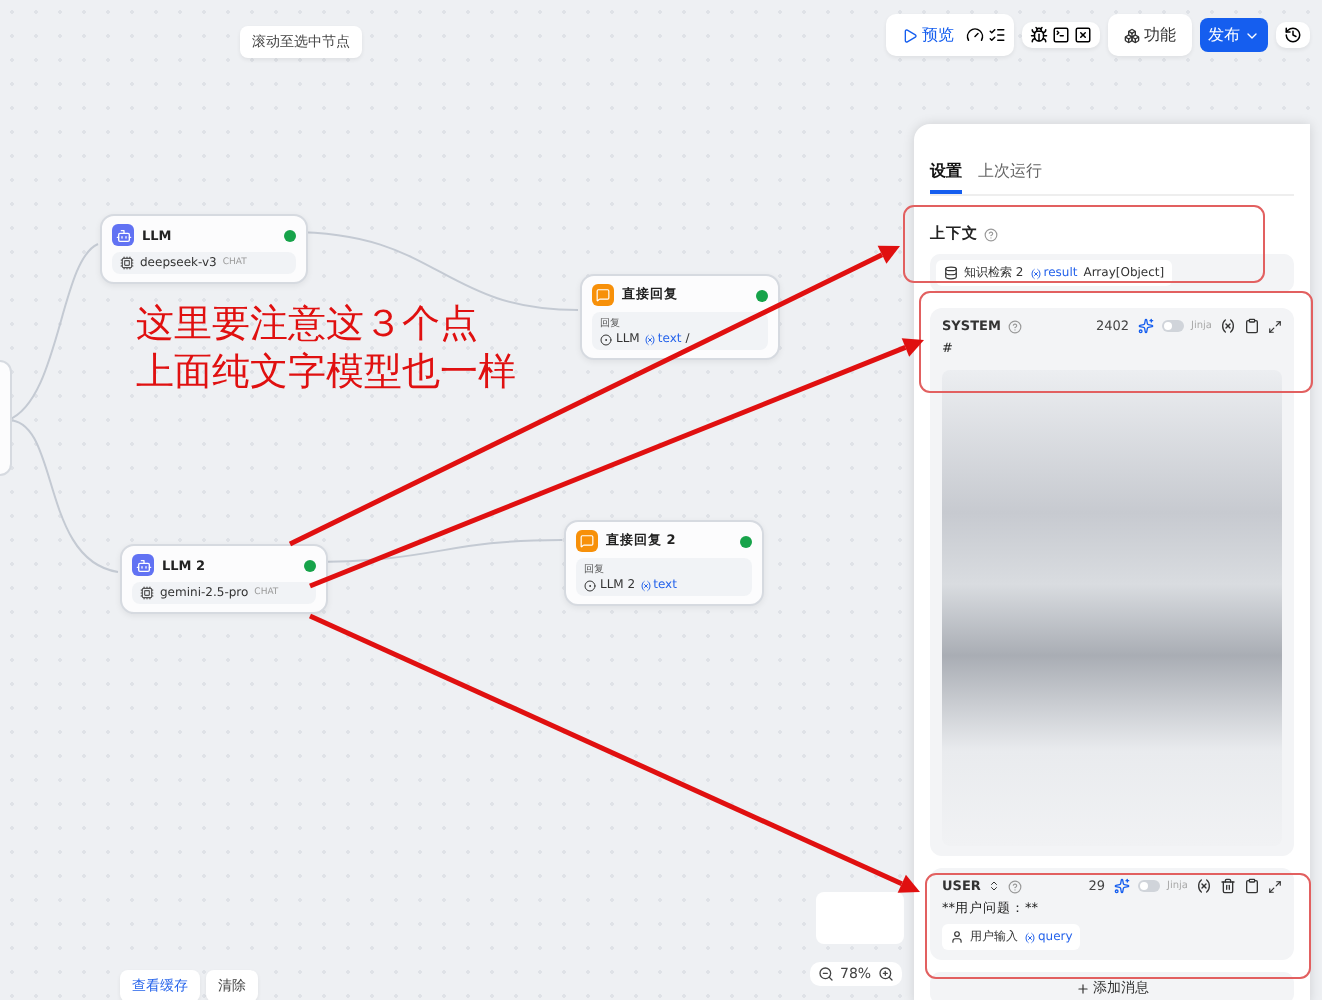  What do you see at coordinates (1234, 35) in the screenshot?
I see `publish-button: 发布` at bounding box center [1234, 35].